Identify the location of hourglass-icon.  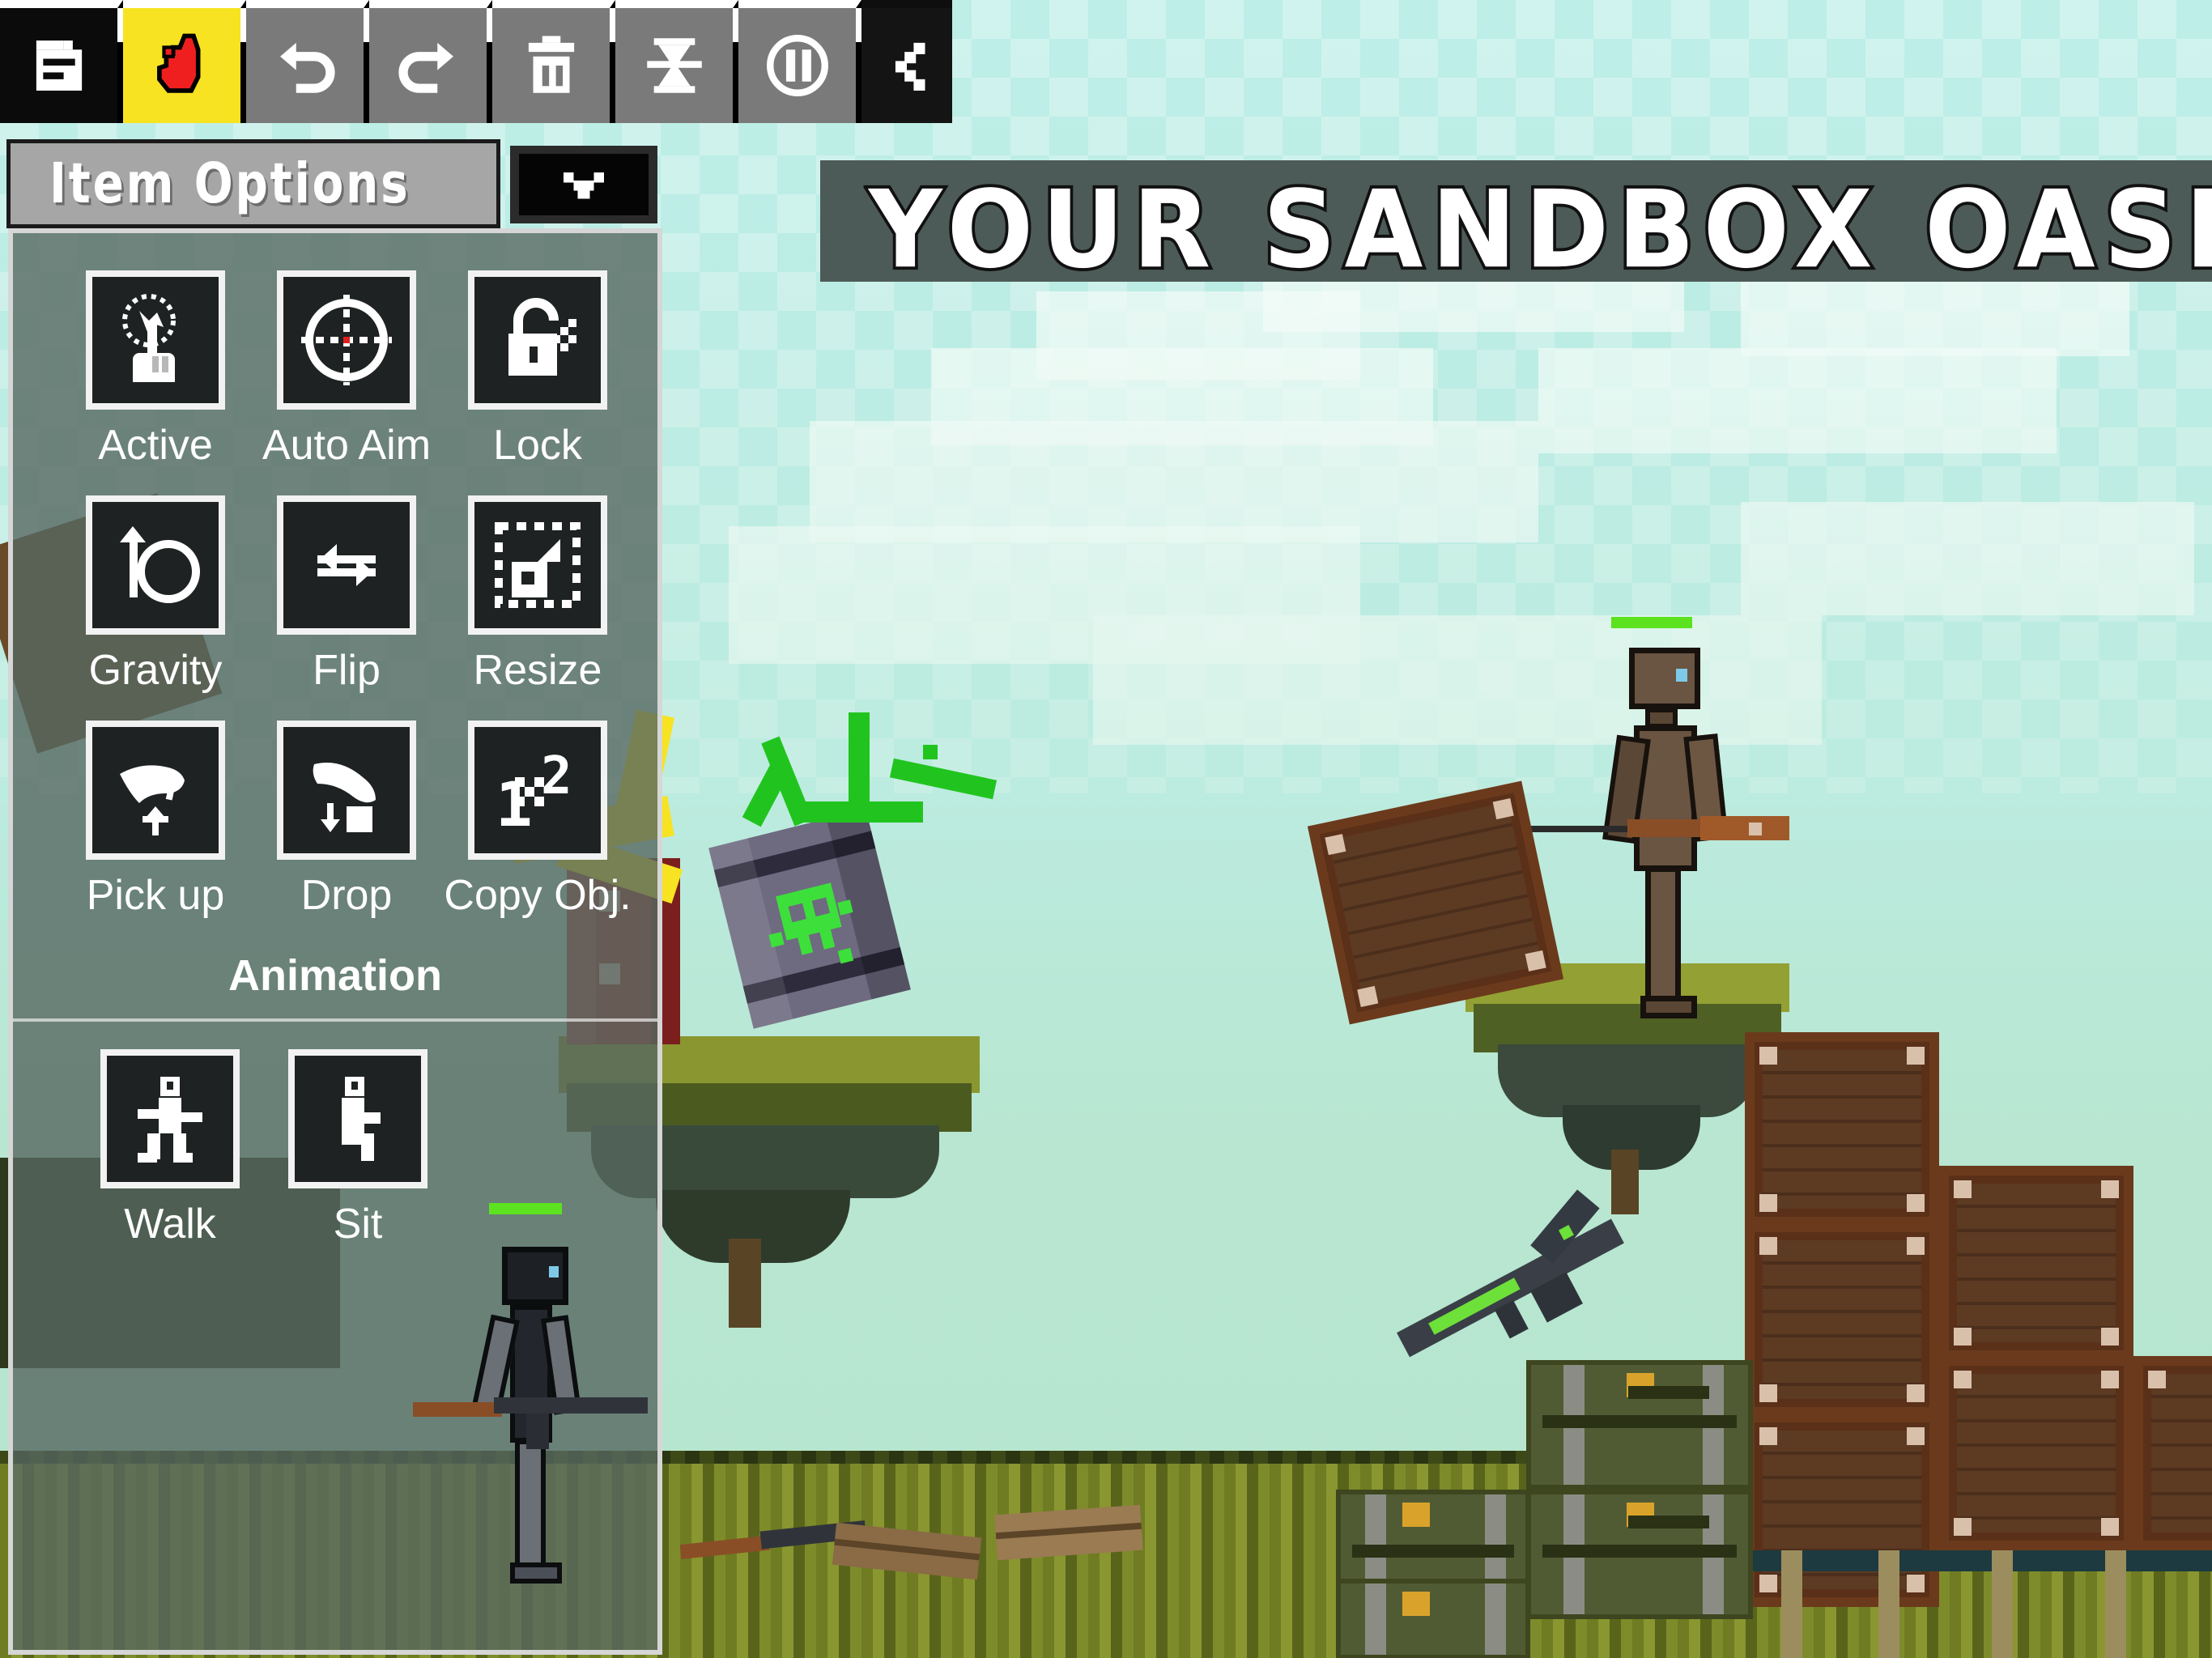
(674, 65).